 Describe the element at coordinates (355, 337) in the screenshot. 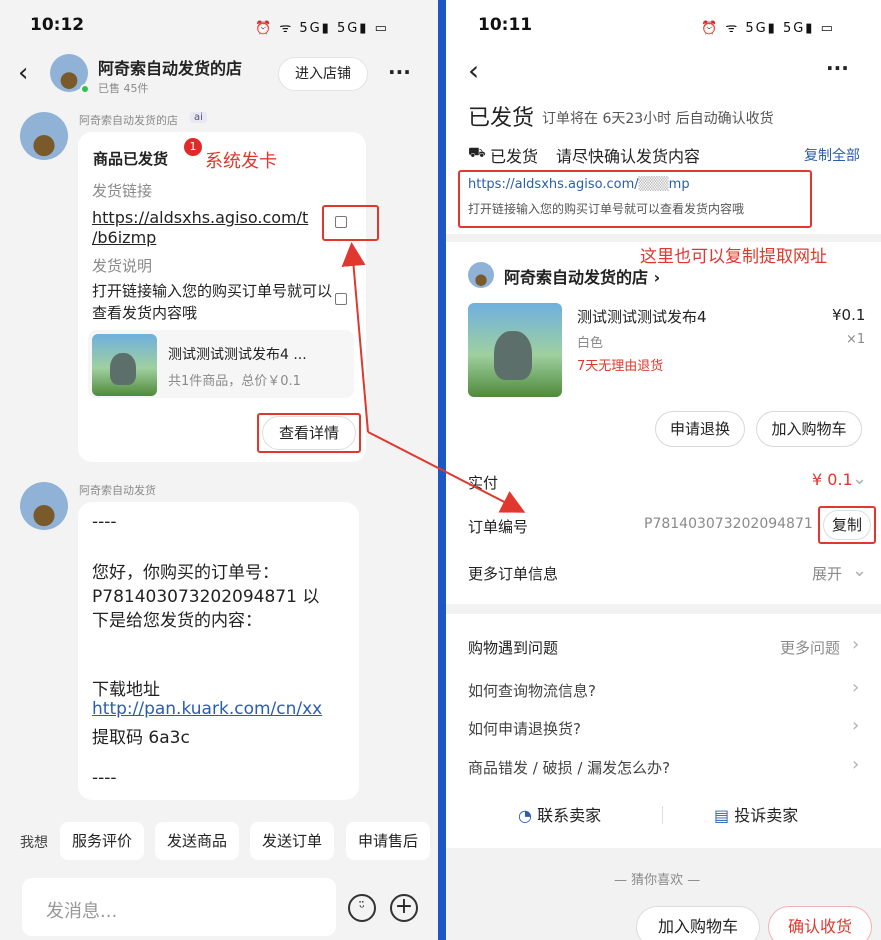

I see `arrow-to-copy-link` at that location.